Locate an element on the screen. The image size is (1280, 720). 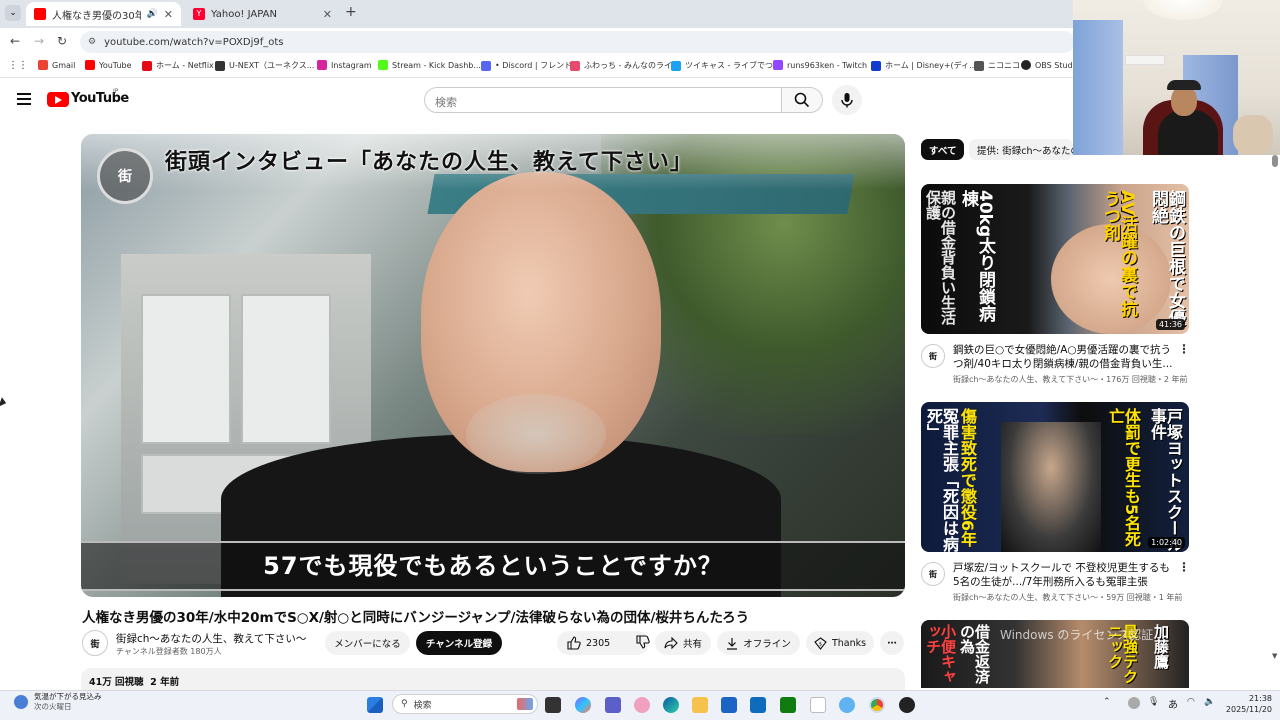
store-icon is located at coordinates (729, 705).